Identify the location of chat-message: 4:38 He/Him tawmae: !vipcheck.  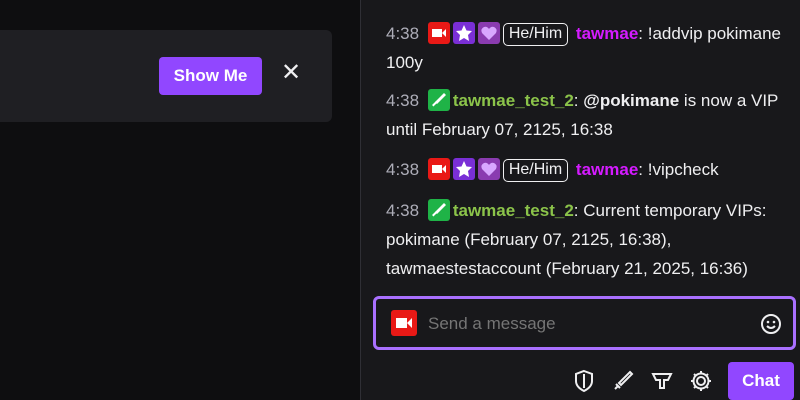
(583, 169).